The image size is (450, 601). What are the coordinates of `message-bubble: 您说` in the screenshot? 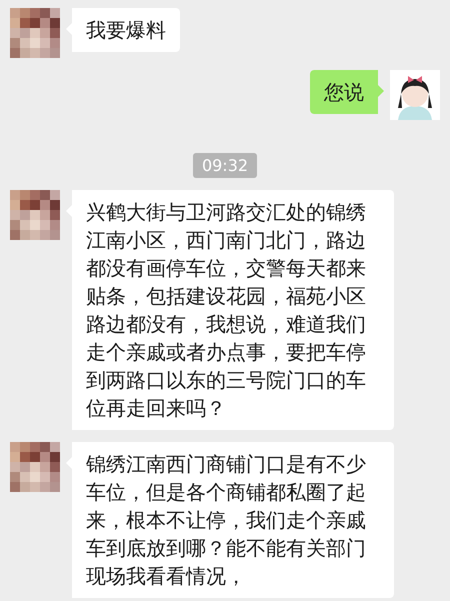 It's located at (347, 92).